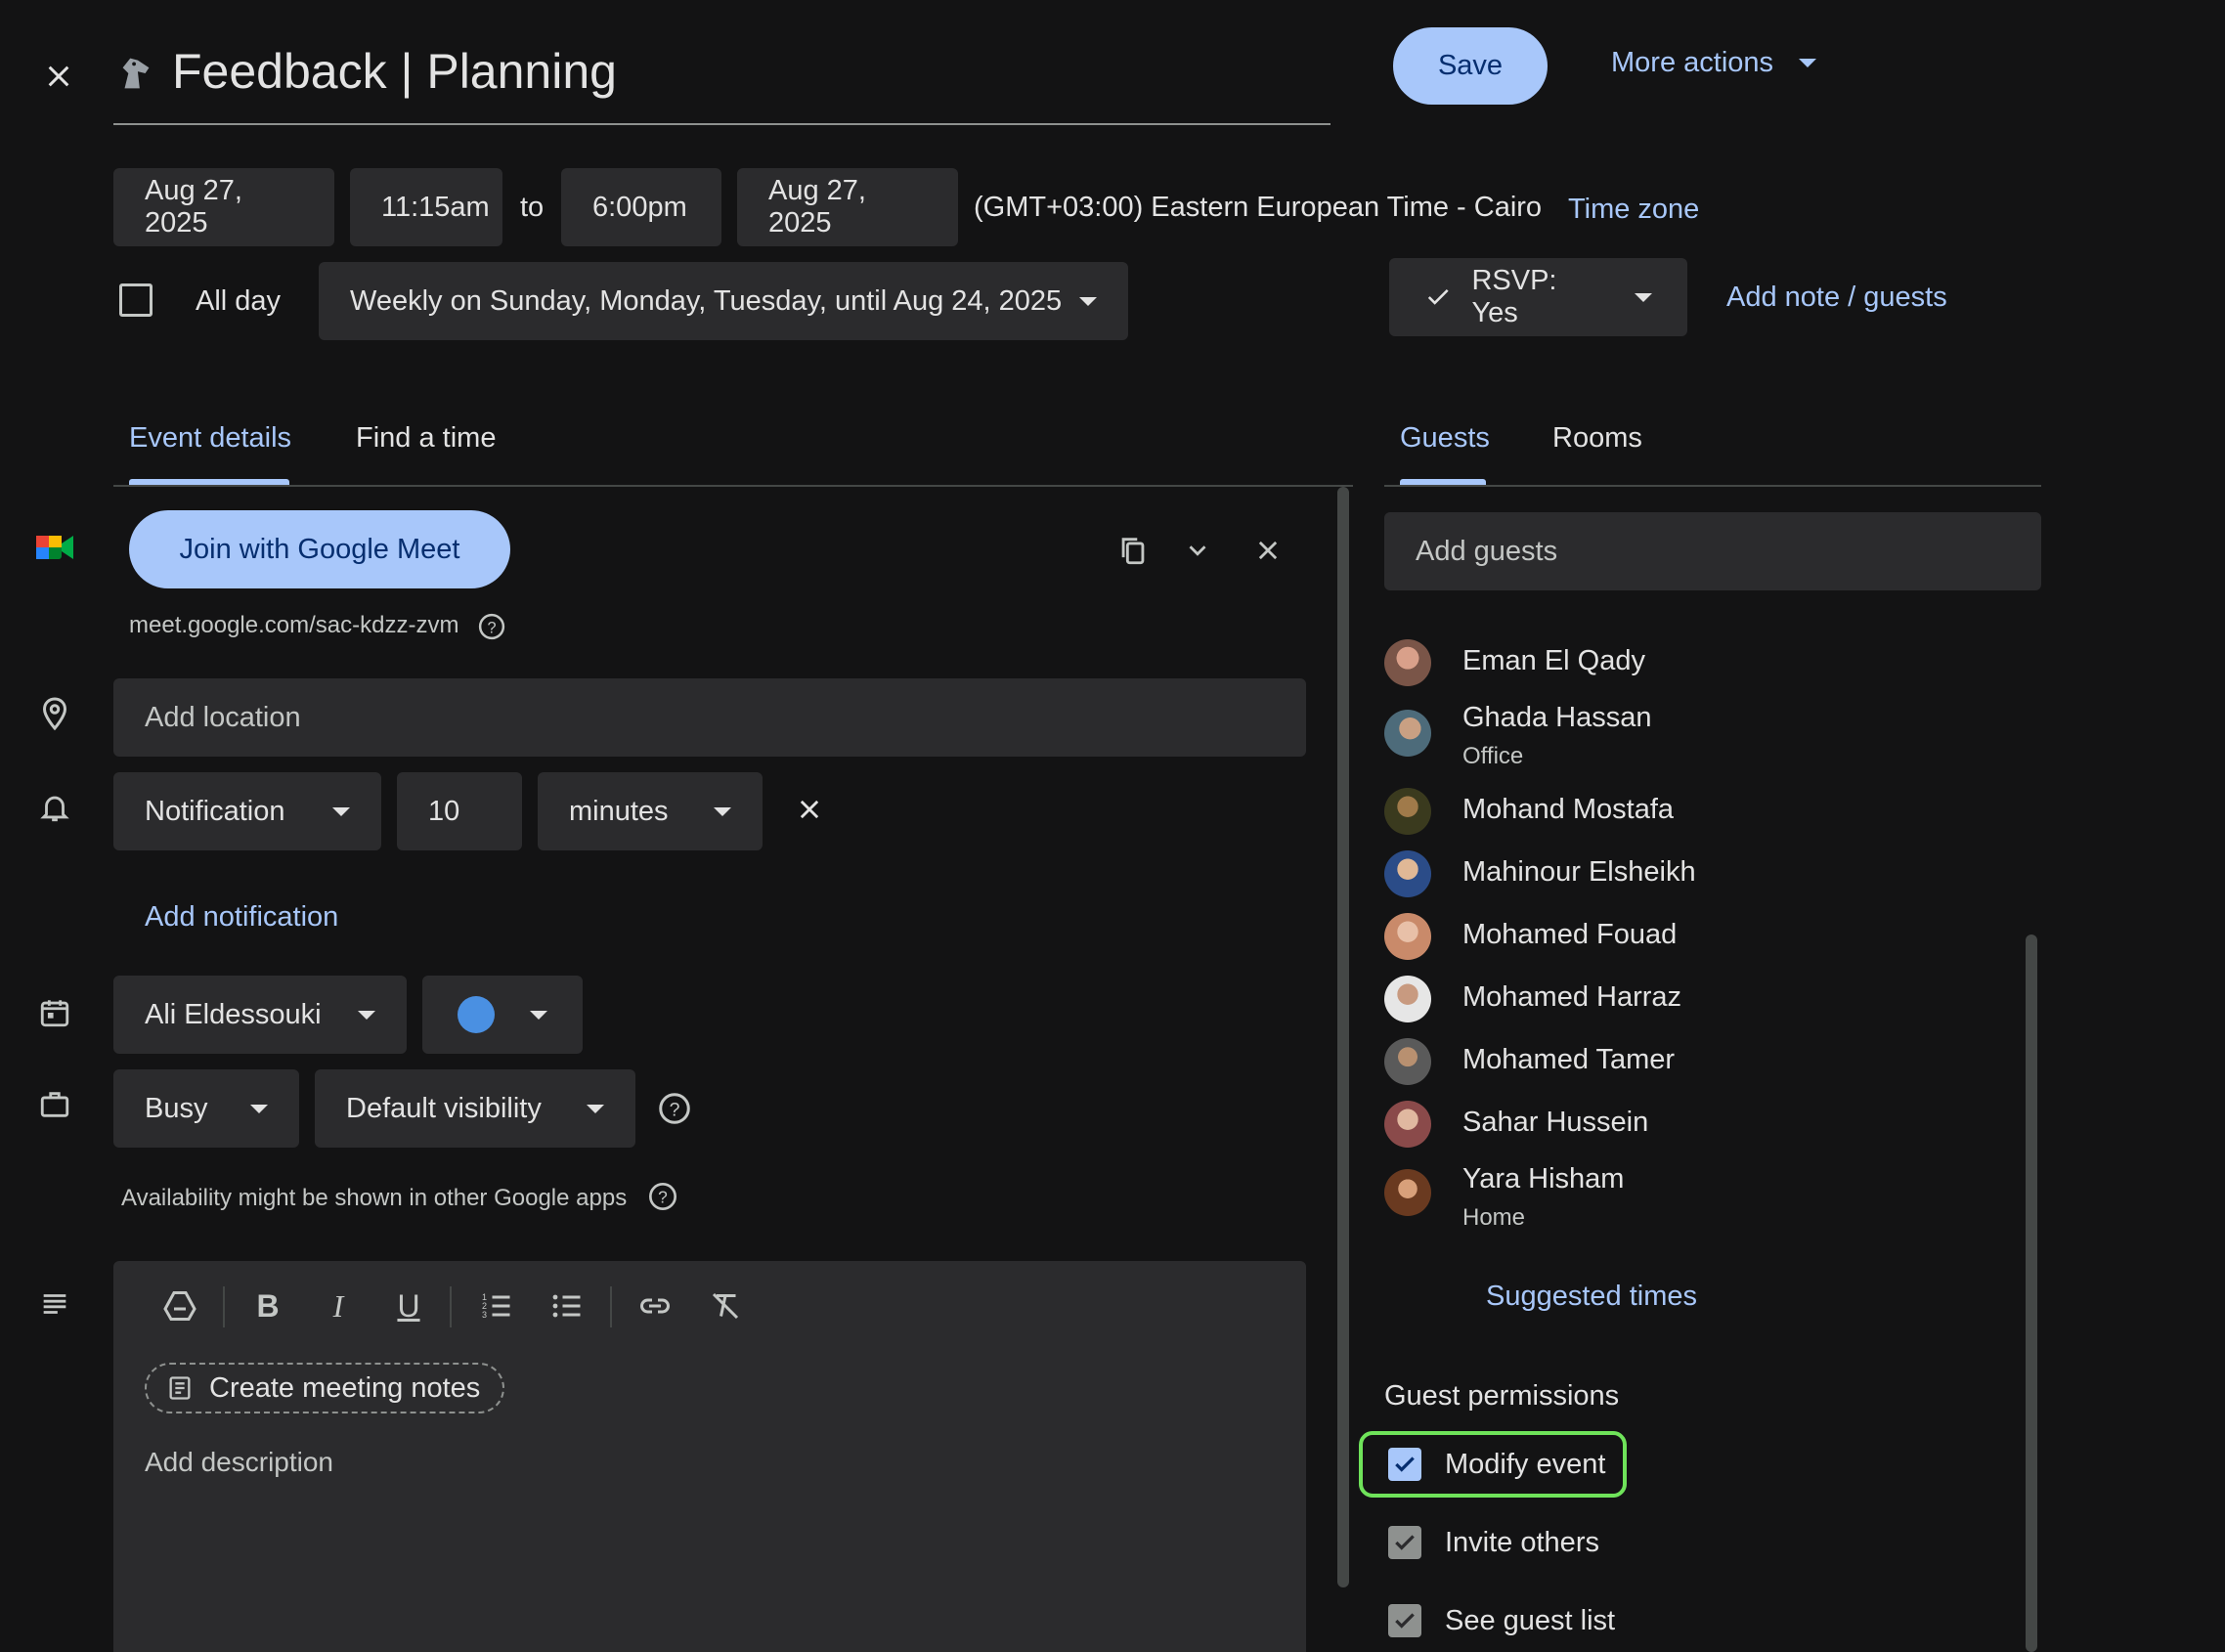 This screenshot has width=2225, height=1652. Describe the element at coordinates (1568, 810) in the screenshot. I see `guest-name: Mohand Mostafa` at that location.